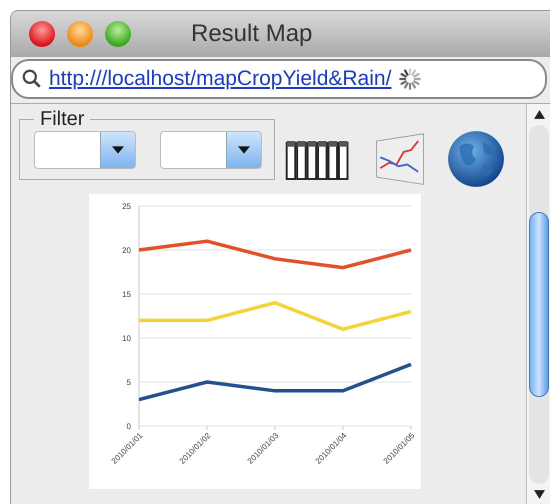  I want to click on address-field: http:///localhost/mapCropYield&Rain/, so click(279, 79).